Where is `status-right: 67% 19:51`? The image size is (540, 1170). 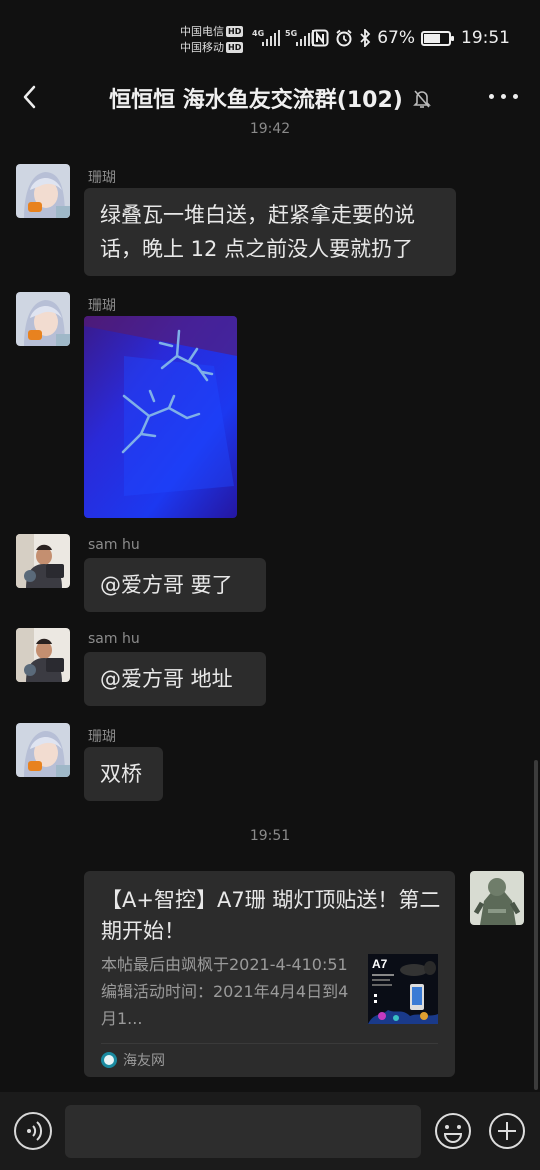 status-right: 67% 19:51 is located at coordinates (410, 38).